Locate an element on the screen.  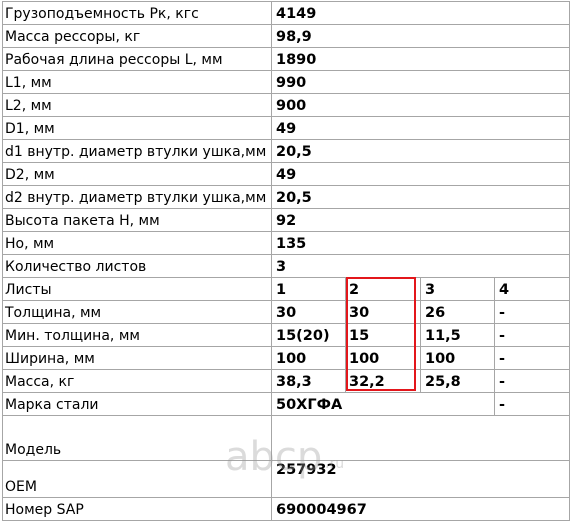
spec-row: d2 внутр. диаметр втулки ушка,мм 20,5 is located at coordinates (285, 196).